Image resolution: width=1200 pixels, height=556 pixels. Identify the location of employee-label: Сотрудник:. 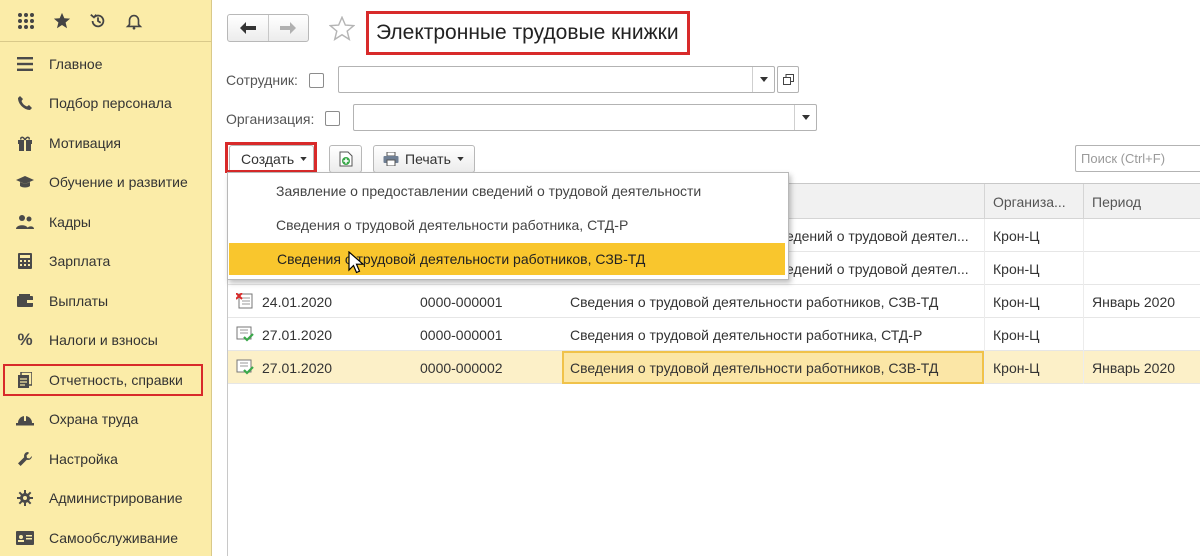
(262, 80).